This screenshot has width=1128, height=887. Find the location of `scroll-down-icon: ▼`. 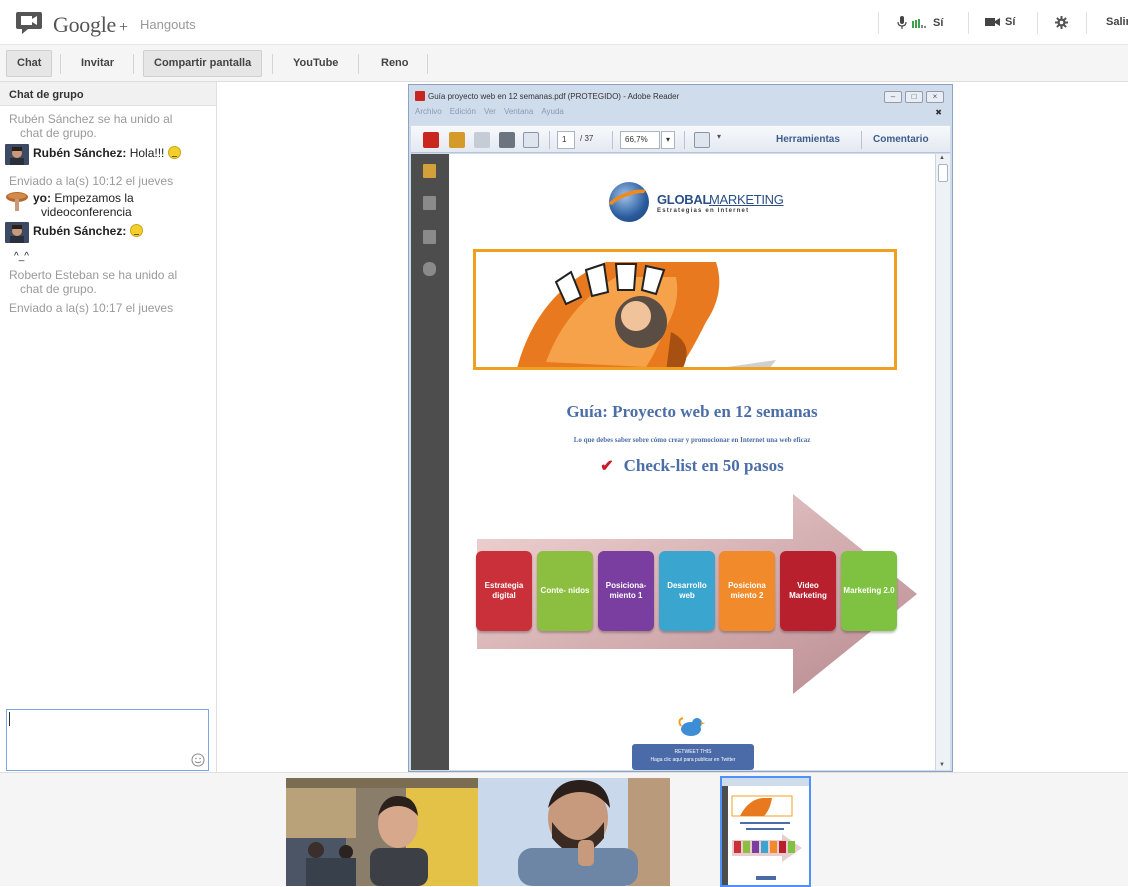

scroll-down-icon: ▼ is located at coordinates (942, 765).